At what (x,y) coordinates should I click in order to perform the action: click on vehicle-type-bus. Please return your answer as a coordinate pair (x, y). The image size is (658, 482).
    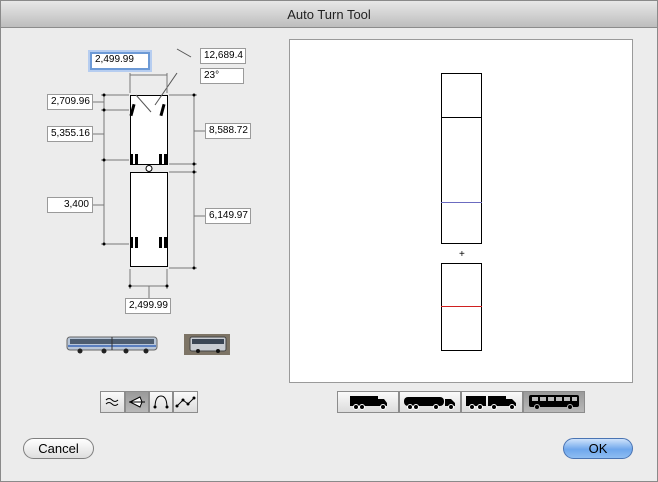
    Looking at the image, I should click on (554, 402).